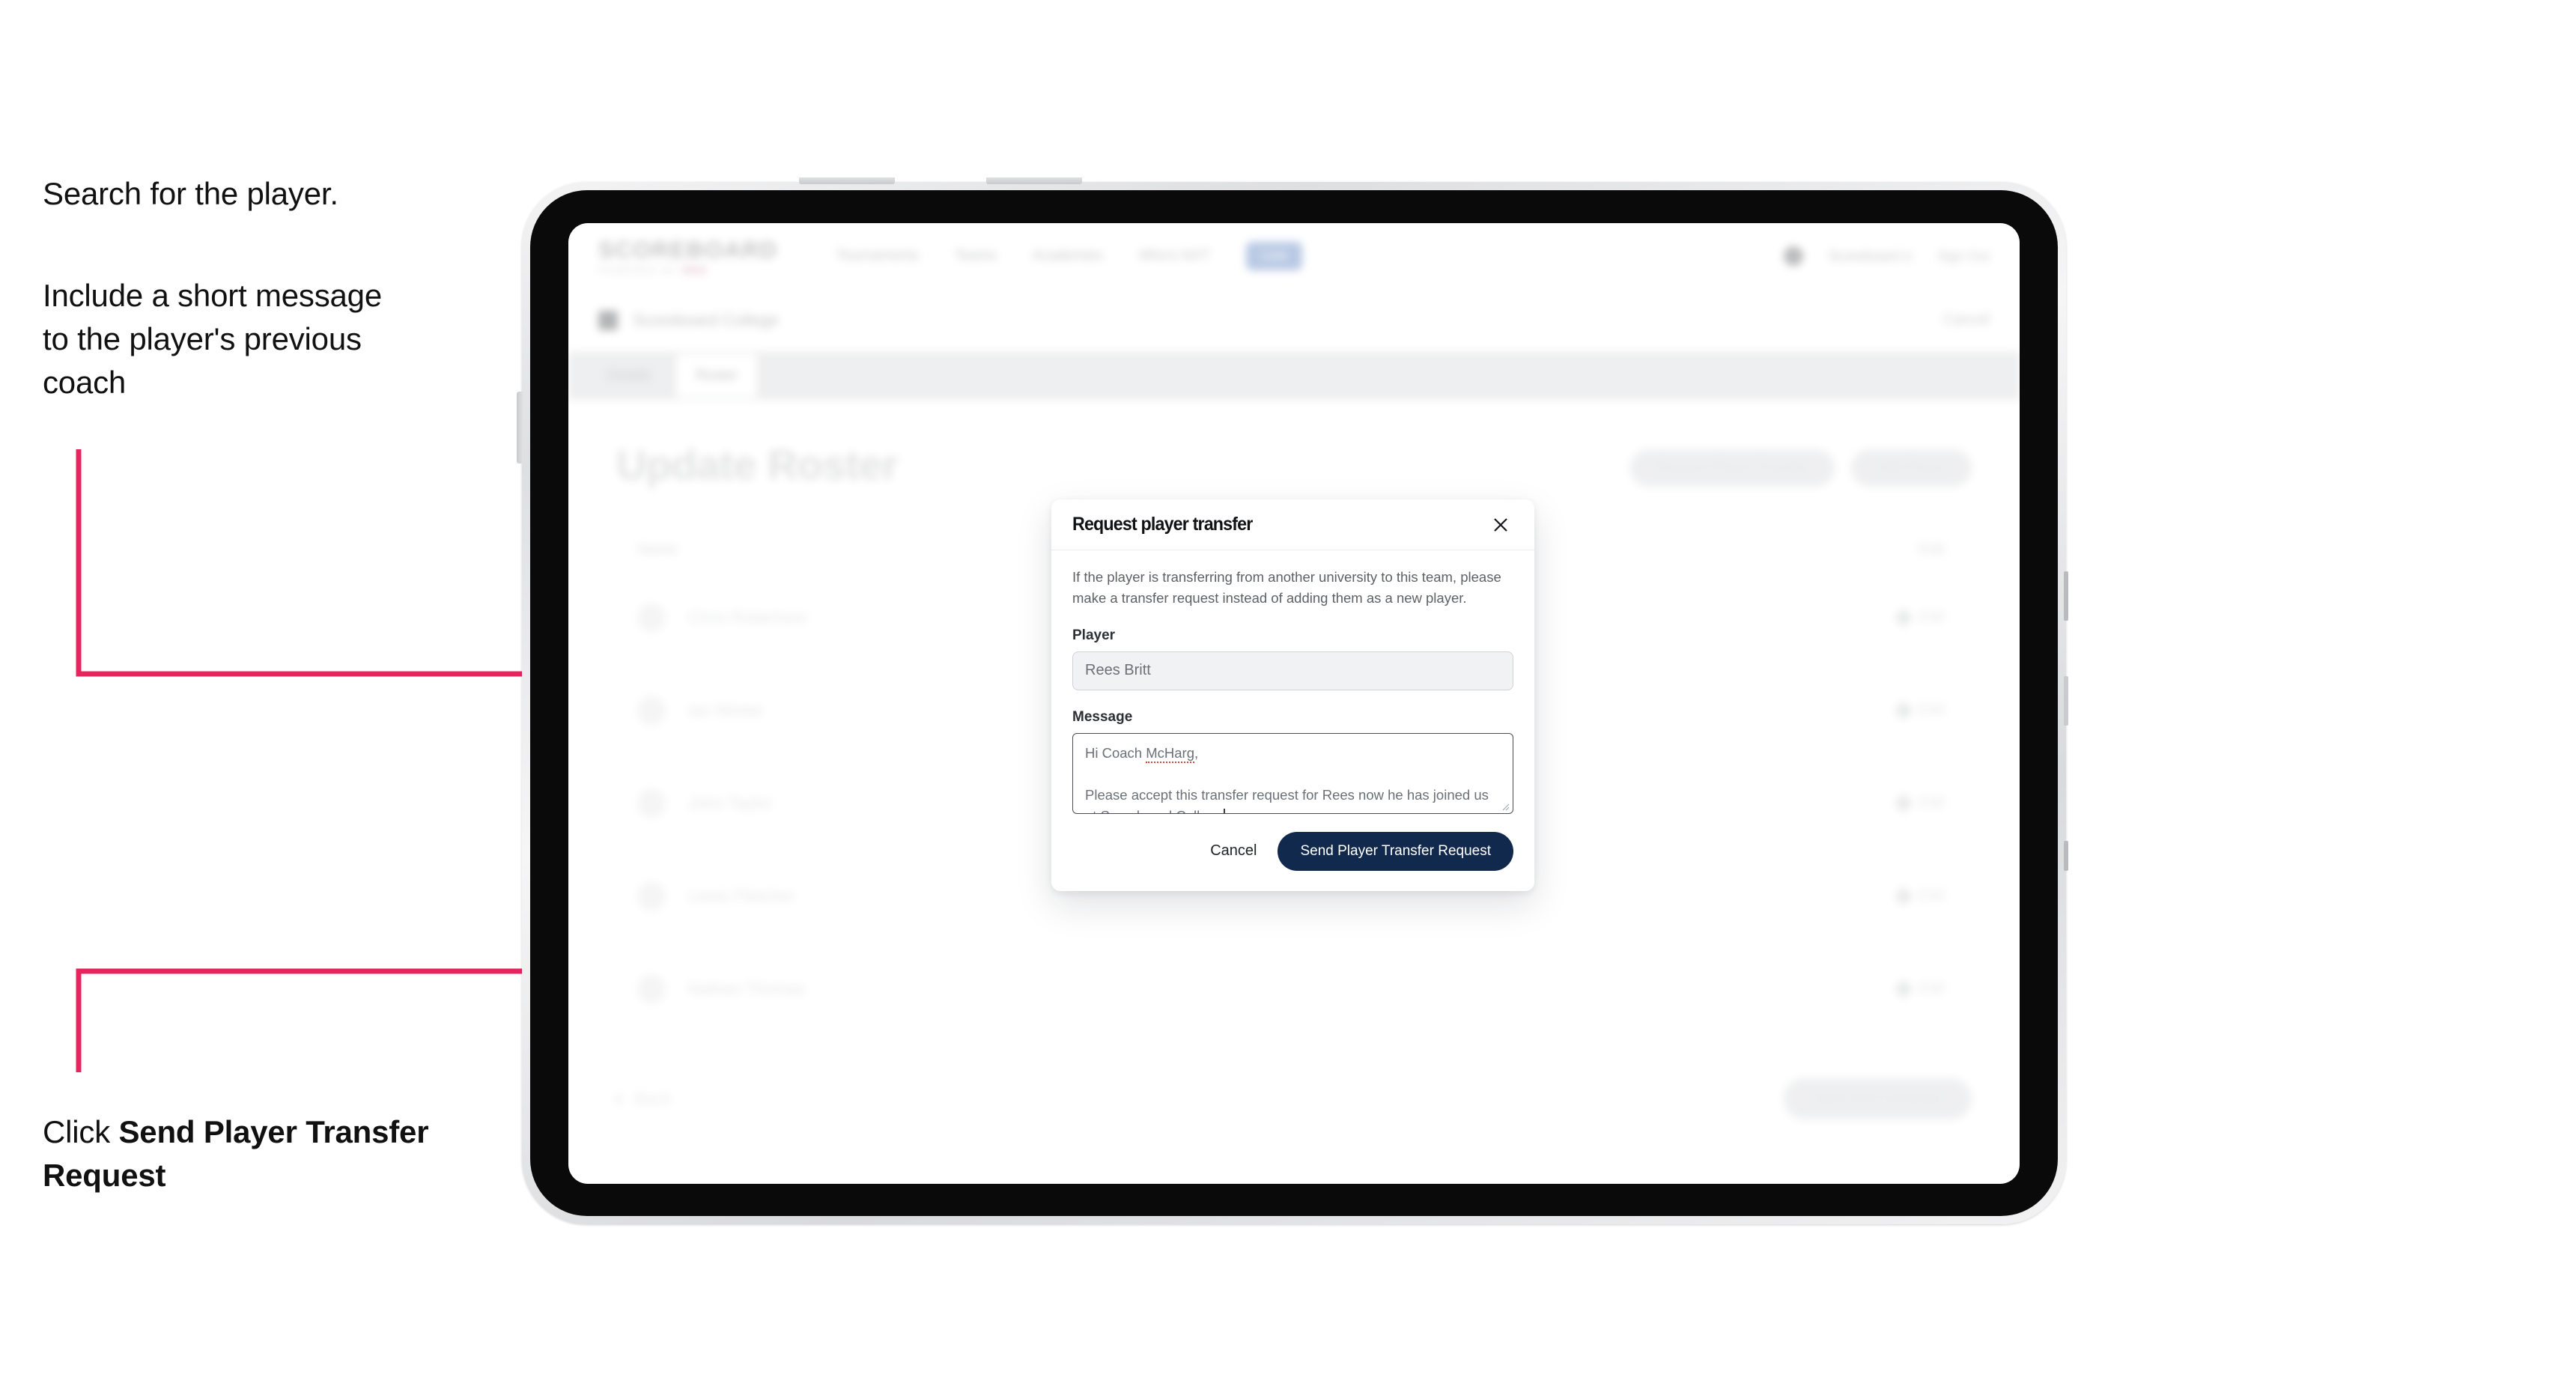  What do you see at coordinates (1196, 753) in the screenshot?
I see `message-greeting-comma: ,` at bounding box center [1196, 753].